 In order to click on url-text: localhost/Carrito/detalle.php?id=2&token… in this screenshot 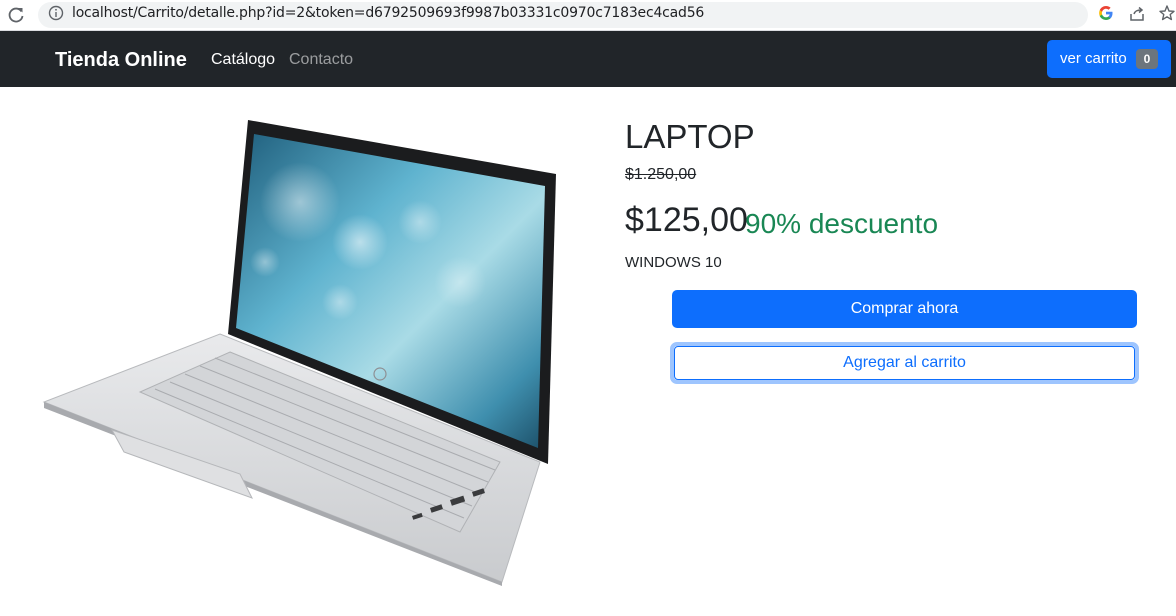, I will do `click(388, 13)`.